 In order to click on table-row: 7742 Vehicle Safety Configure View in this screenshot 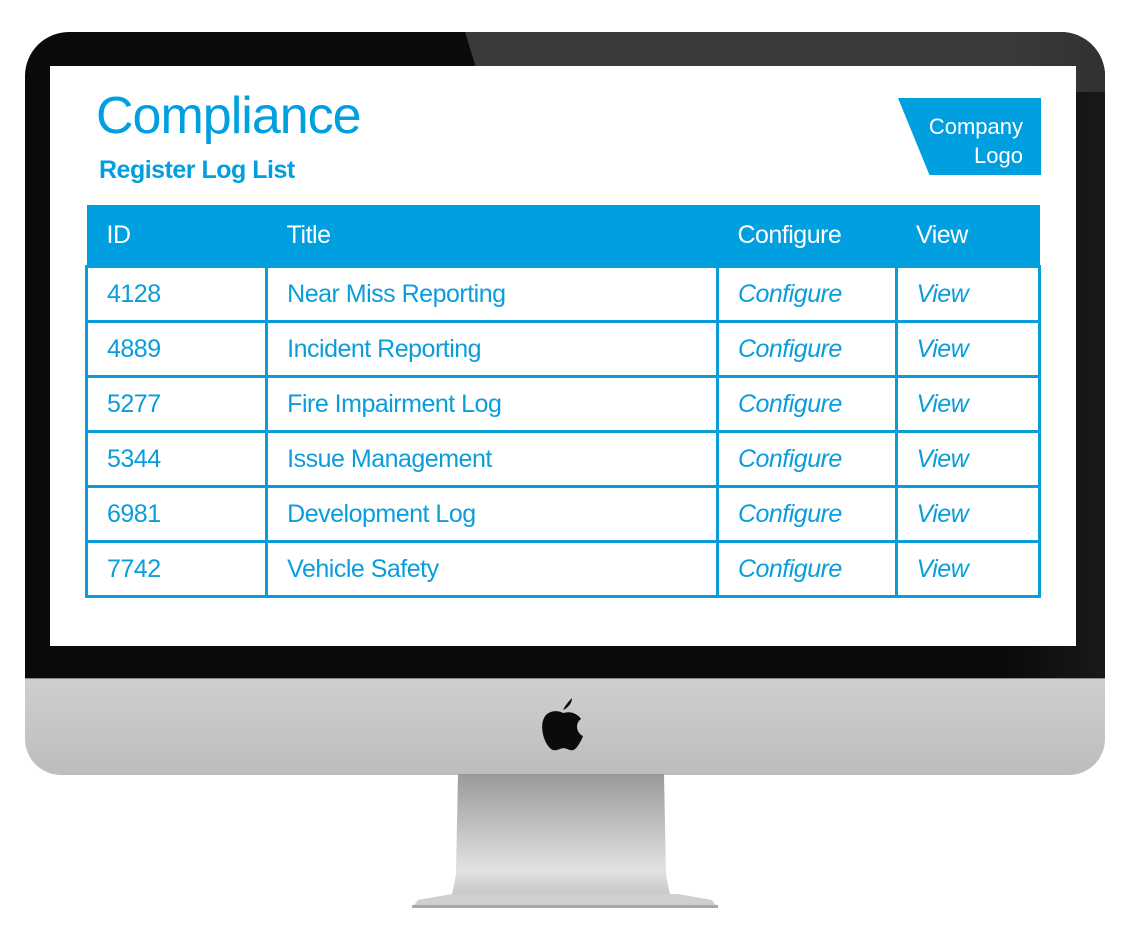, I will do `click(563, 569)`.